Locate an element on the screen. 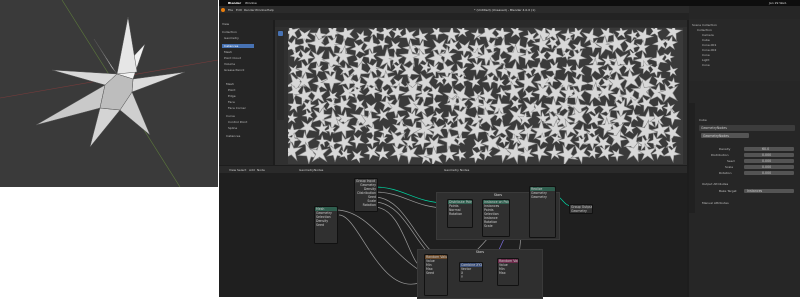  bake-target-label: Bake Target is located at coordinates (728, 191).